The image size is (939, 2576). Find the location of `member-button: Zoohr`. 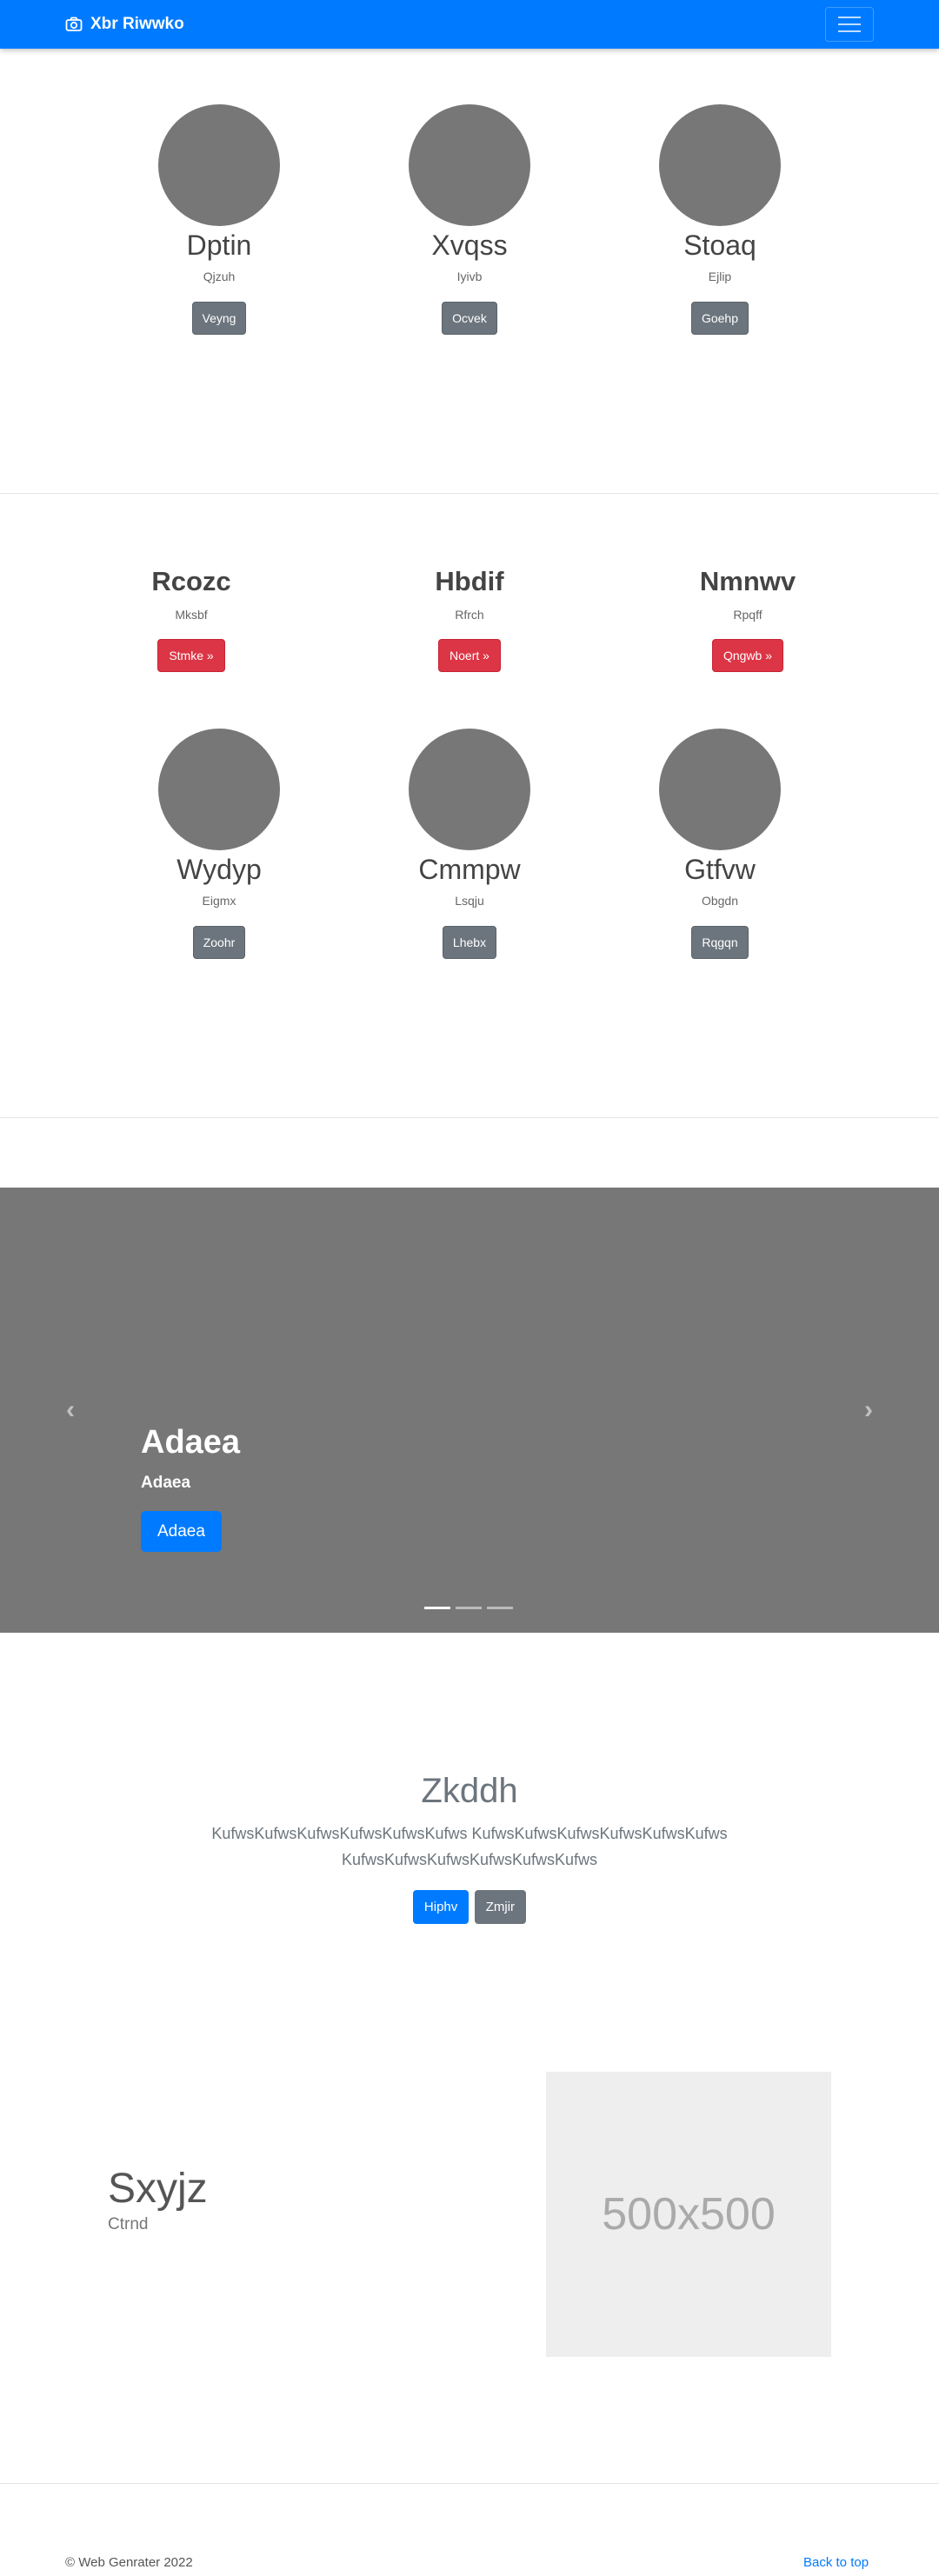

member-button: Zoohr is located at coordinates (219, 942).